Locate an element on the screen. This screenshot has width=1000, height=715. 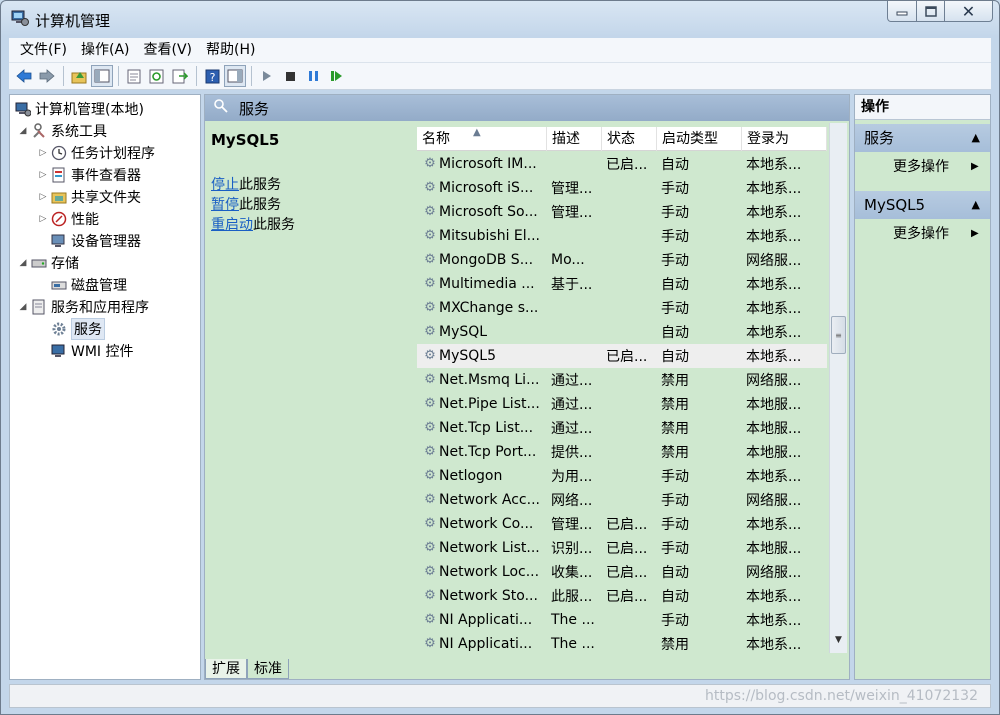
tree-item-system-tools: ◢ 系统工具 is located at coordinates (61, 131).